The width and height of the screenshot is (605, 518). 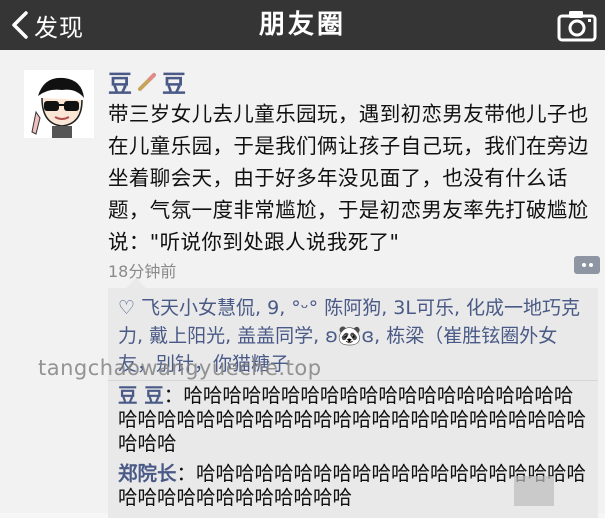 I want to click on pencil-emoji-icon, so click(x=147, y=81).